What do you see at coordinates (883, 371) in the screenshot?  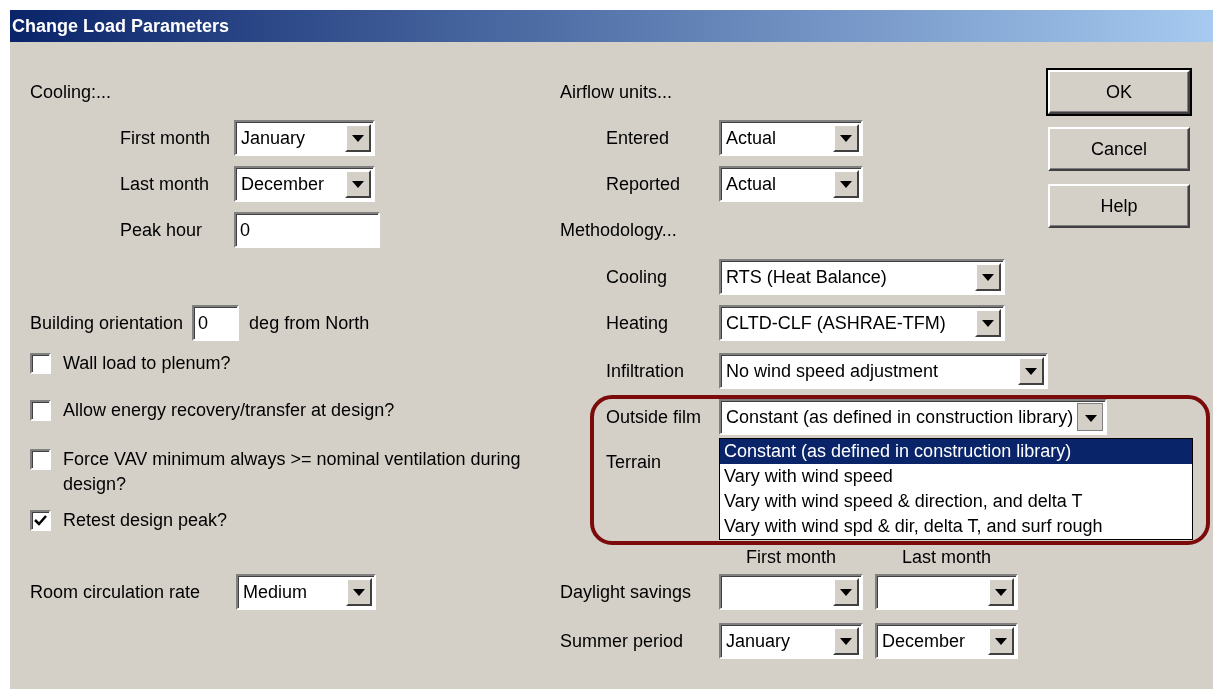 I see `dropdown: No wind speed adjustment` at bounding box center [883, 371].